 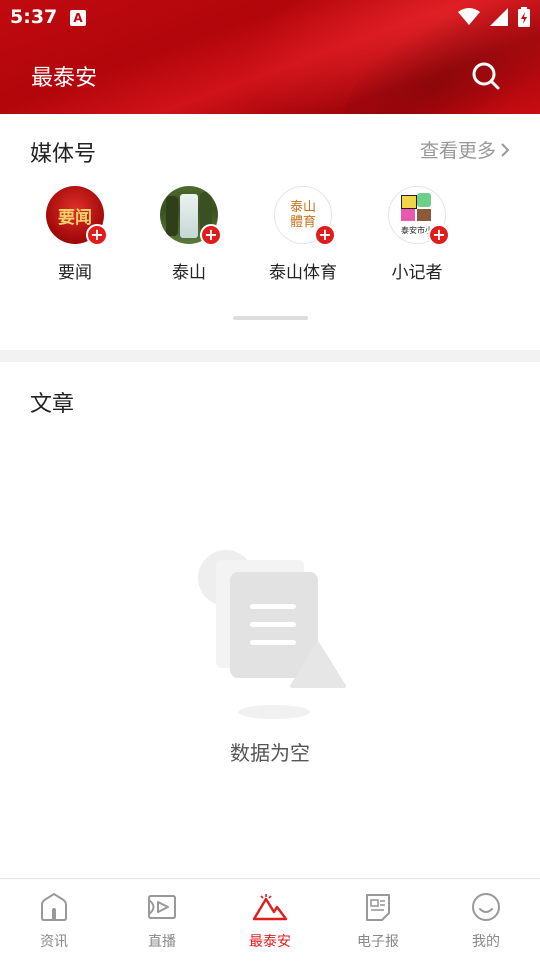 What do you see at coordinates (524, 17) in the screenshot?
I see `battery-icon` at bounding box center [524, 17].